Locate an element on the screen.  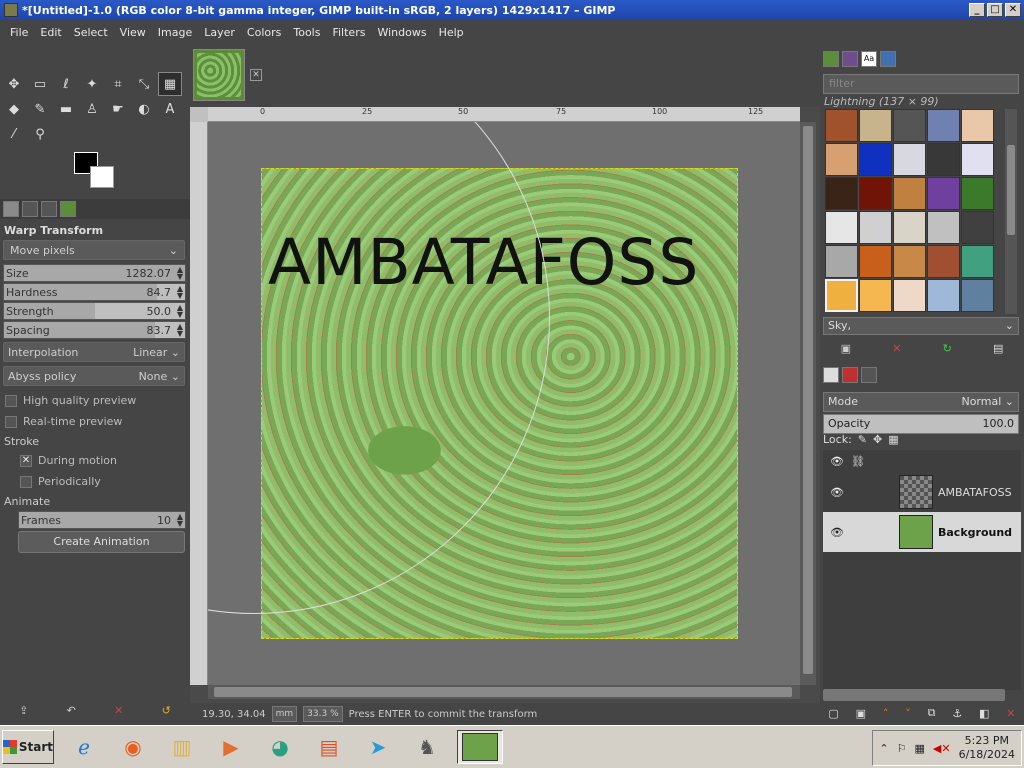
menu-tools: Tools is located at coordinates (306, 32).